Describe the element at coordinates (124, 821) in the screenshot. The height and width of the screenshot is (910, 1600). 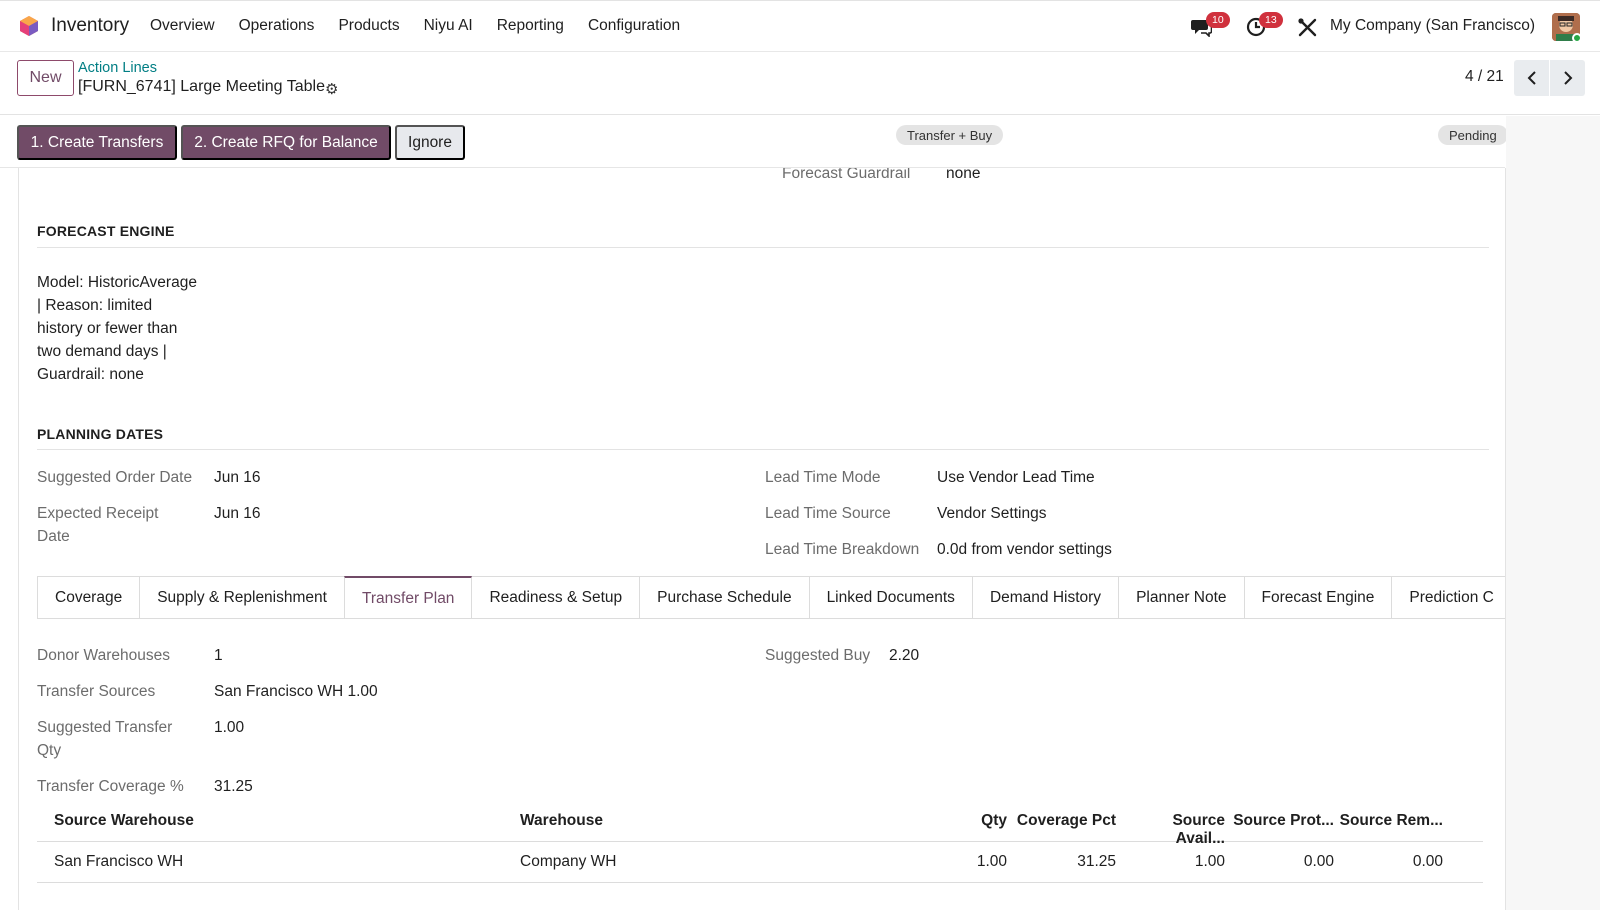
I see `col-source-warehouse: Source Warehouse` at that location.